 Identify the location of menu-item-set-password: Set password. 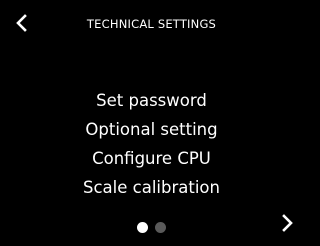
(151, 100).